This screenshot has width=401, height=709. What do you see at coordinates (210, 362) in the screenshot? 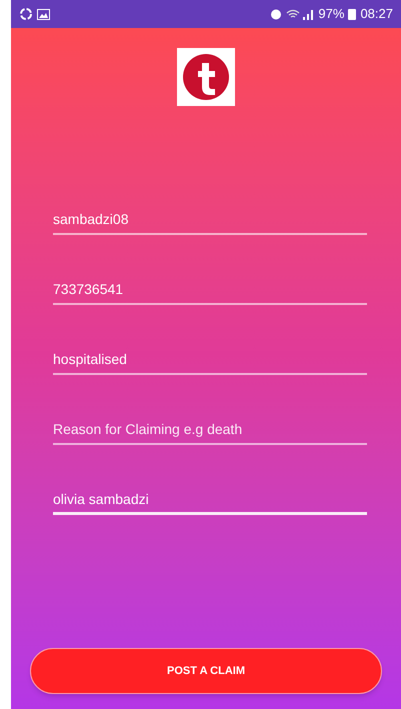
I see `input-field: hospitalised` at bounding box center [210, 362].